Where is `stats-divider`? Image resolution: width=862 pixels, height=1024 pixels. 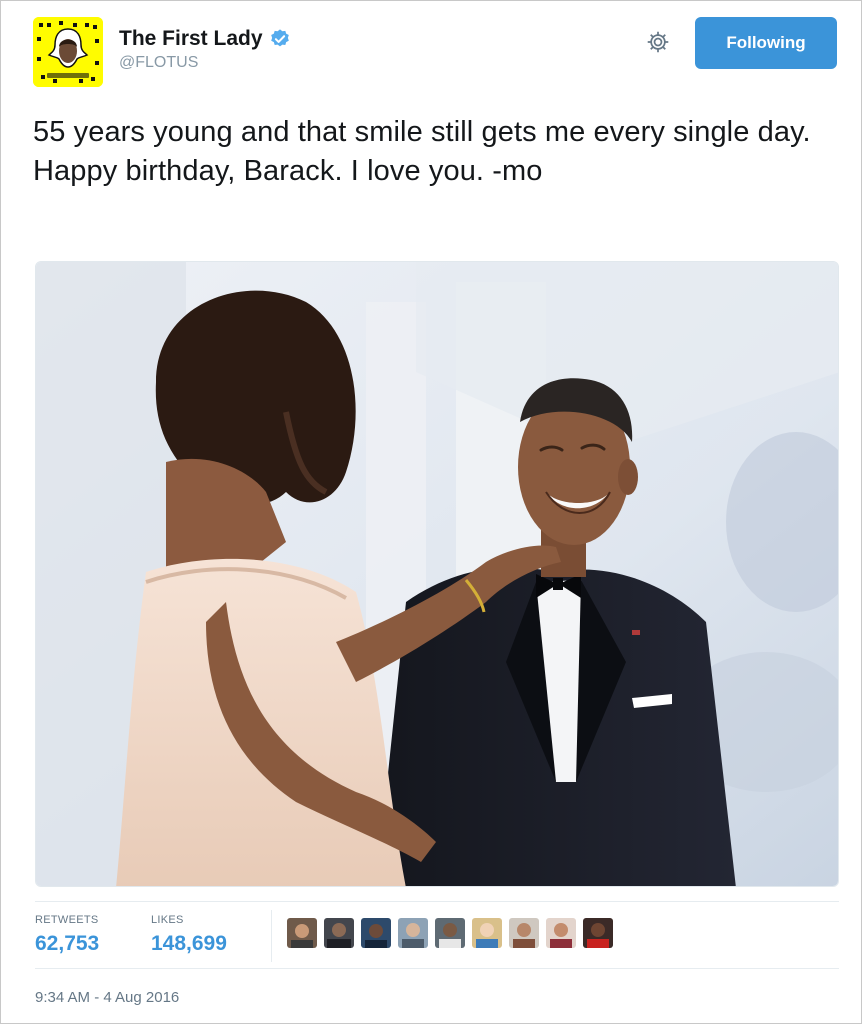
stats-divider is located at coordinates (271, 936).